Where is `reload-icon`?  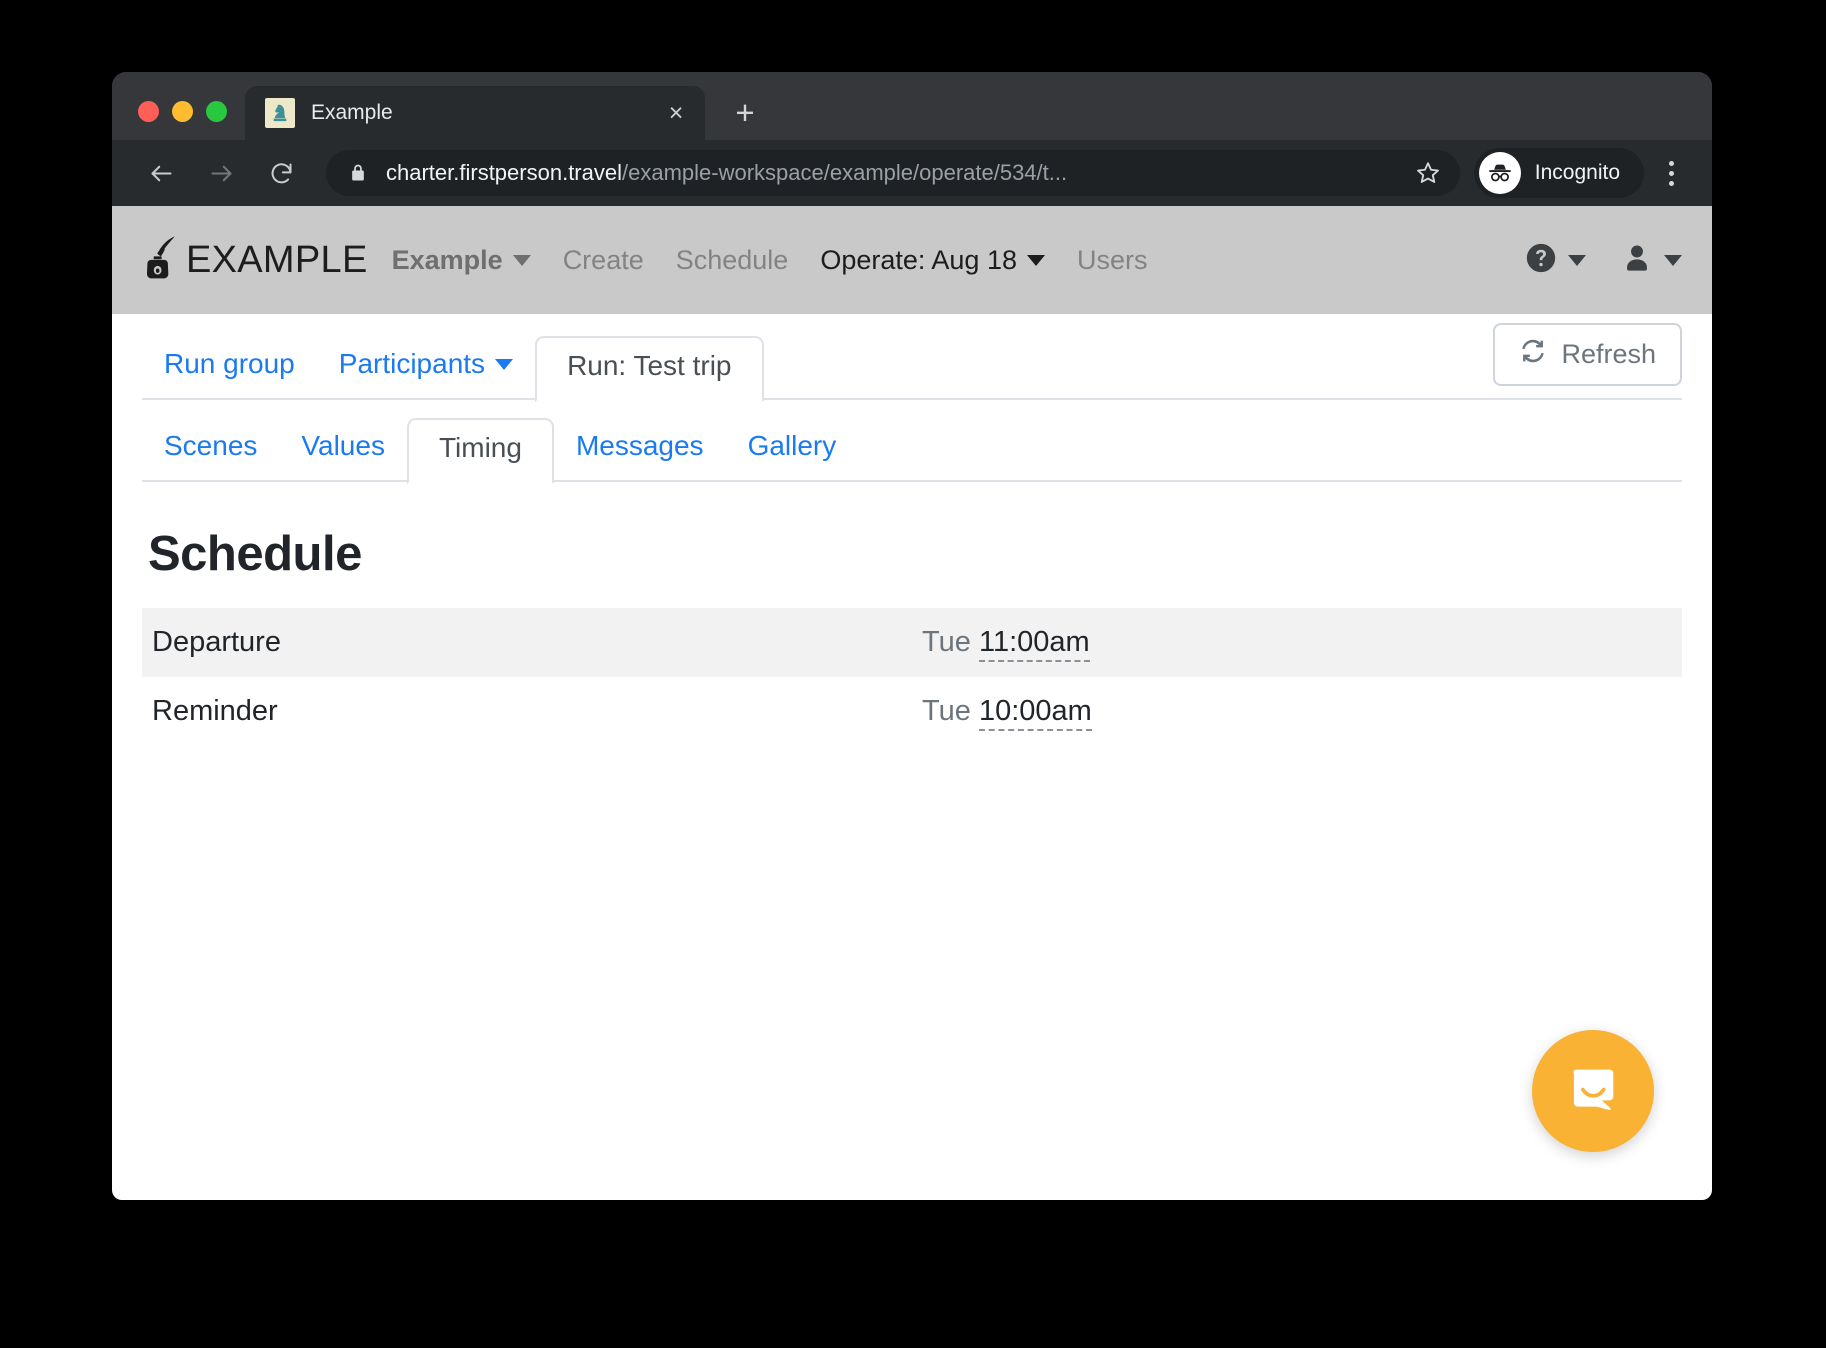 reload-icon is located at coordinates (281, 173).